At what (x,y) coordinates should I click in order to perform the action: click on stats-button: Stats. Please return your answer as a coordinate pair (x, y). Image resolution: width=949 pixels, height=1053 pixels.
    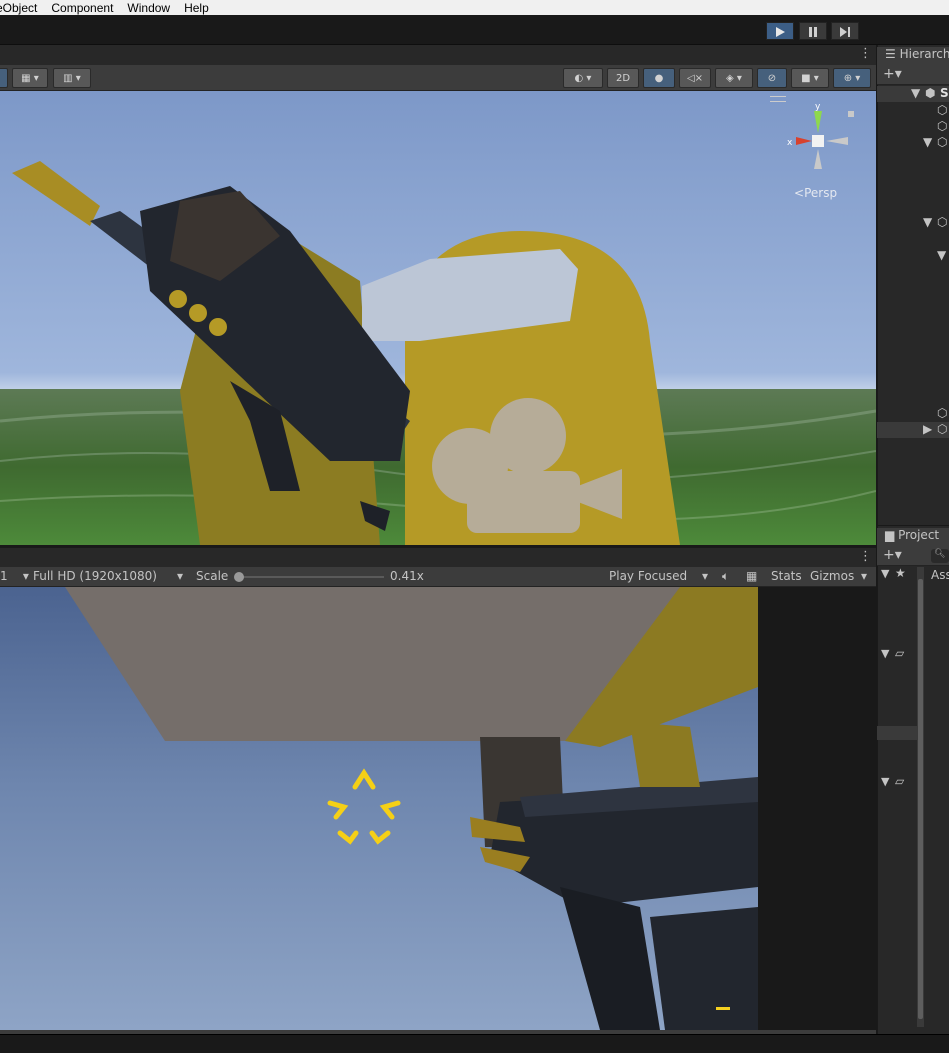
    Looking at the image, I should click on (786, 576).